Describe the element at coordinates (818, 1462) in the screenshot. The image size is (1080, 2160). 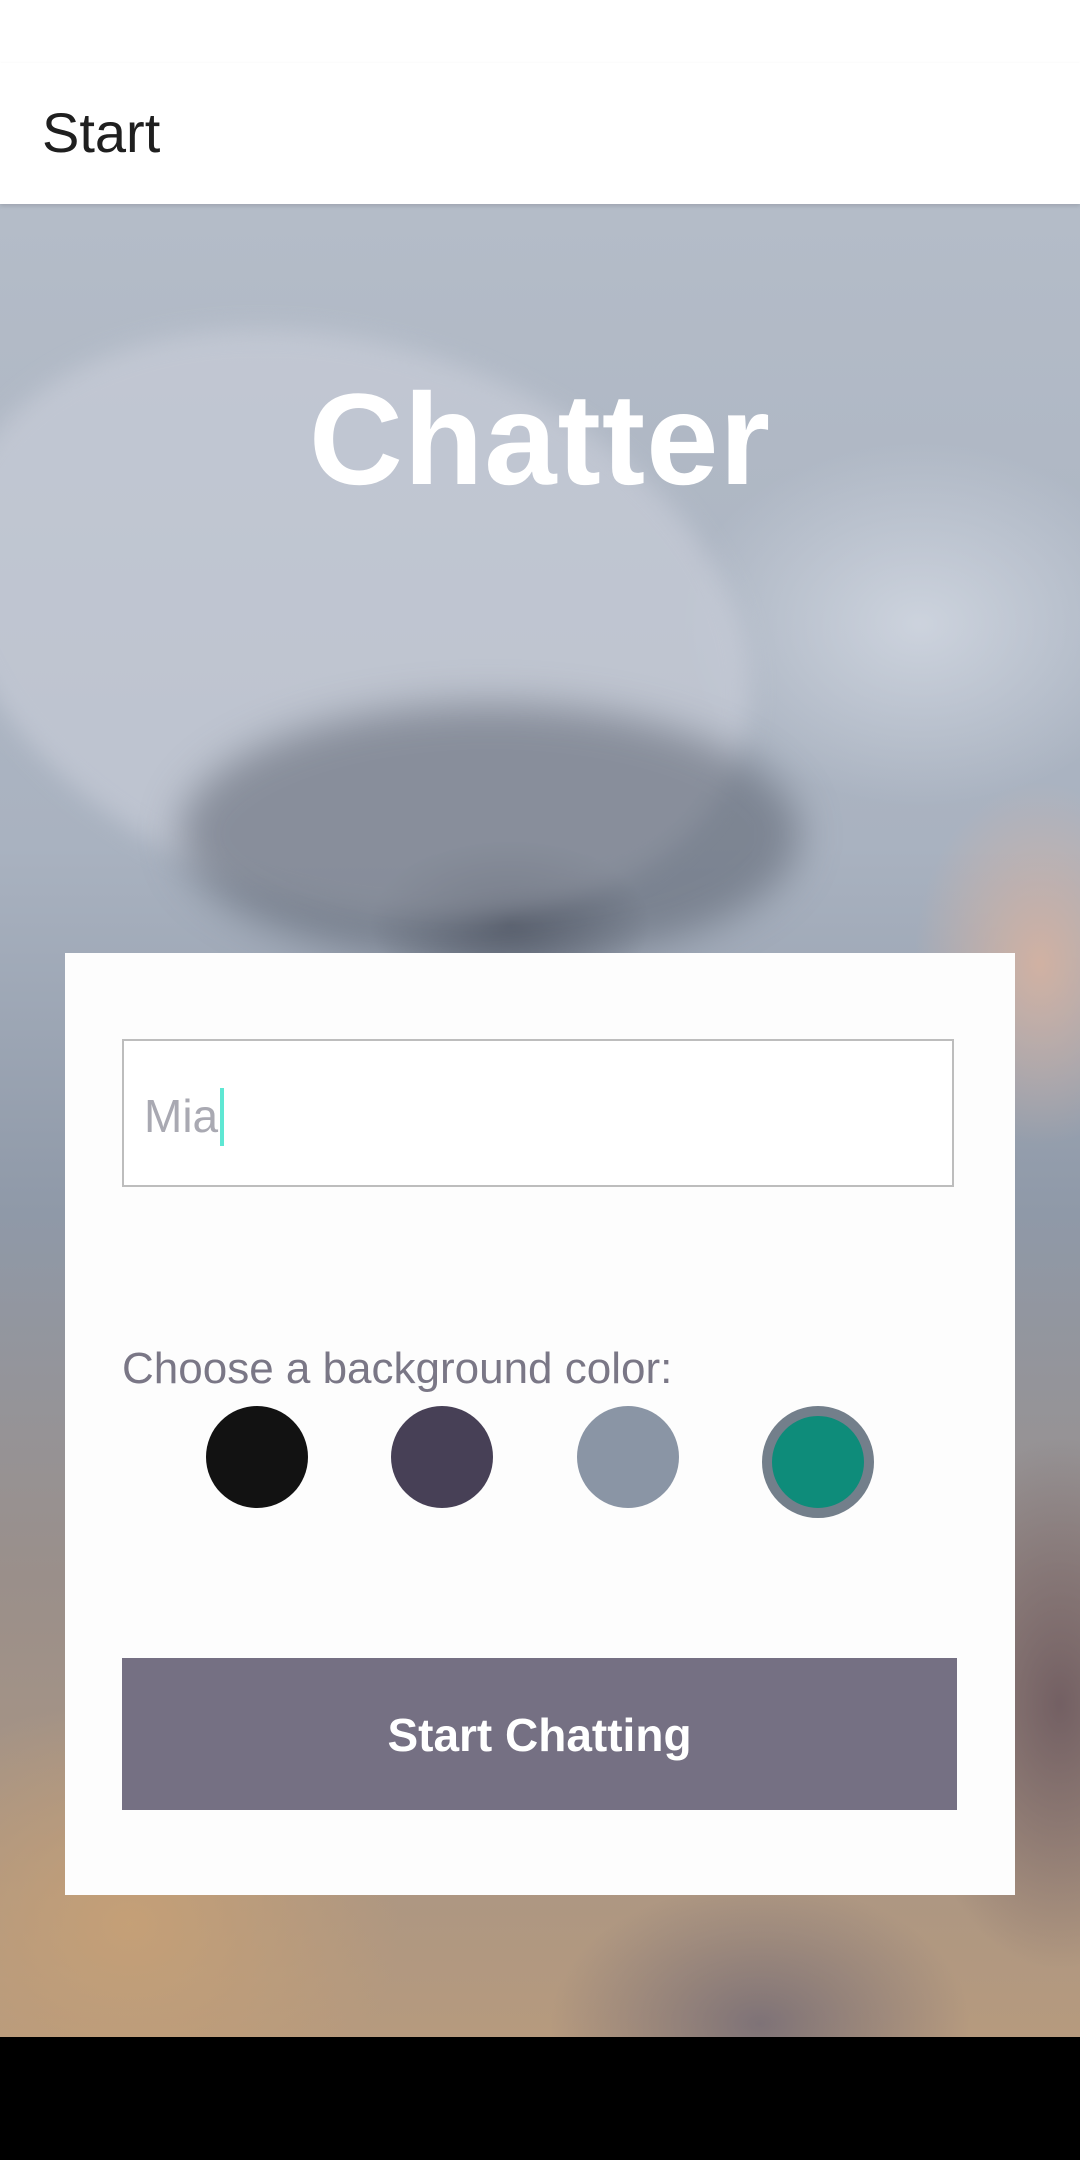
I see `color-swatch-teal` at that location.